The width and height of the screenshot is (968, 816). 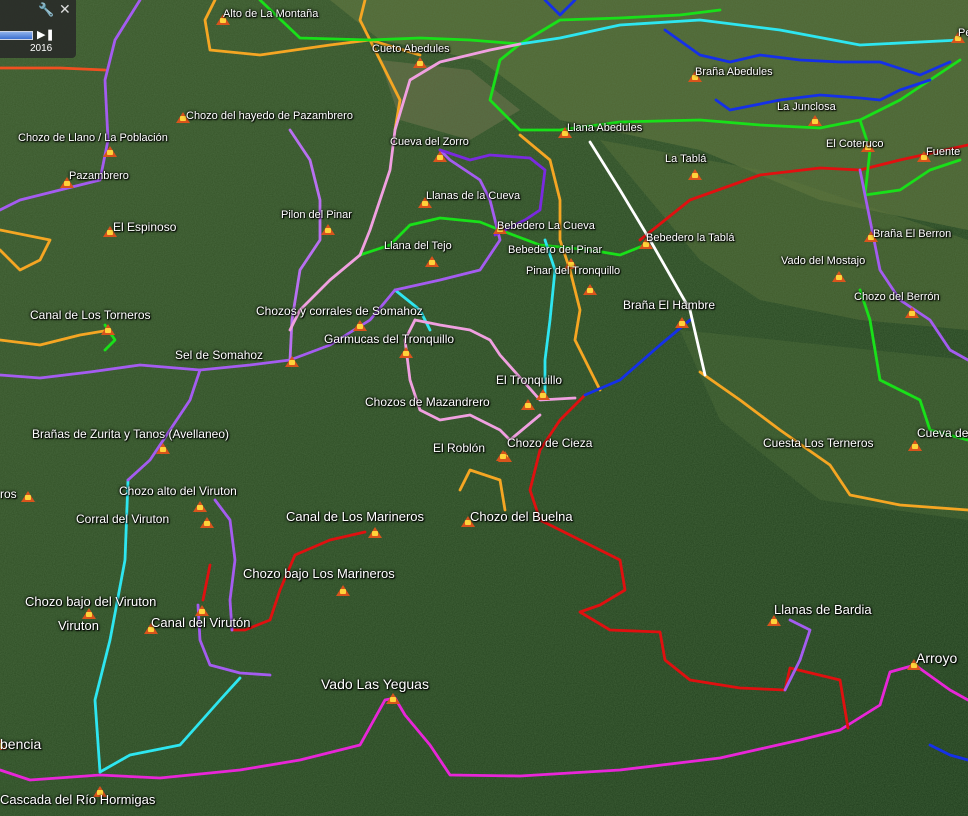 I want to click on placemark-label: Cuesta Los Terneros, so click(x=818, y=443).